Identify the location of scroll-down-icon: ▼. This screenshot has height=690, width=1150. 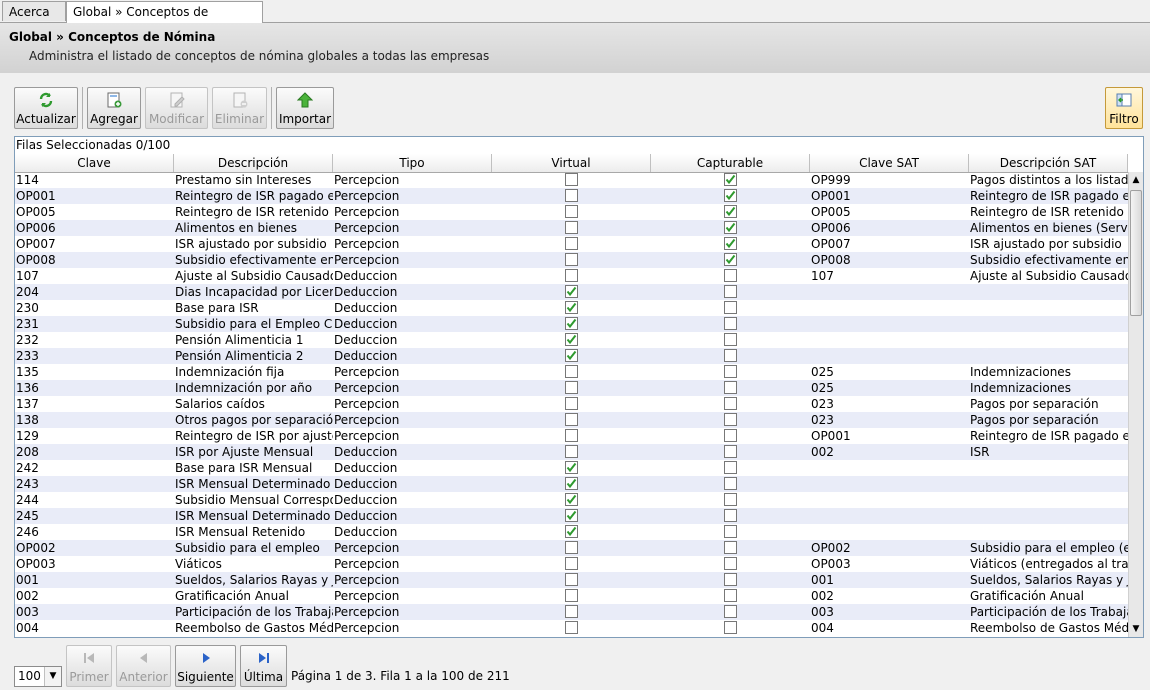
(1136, 629).